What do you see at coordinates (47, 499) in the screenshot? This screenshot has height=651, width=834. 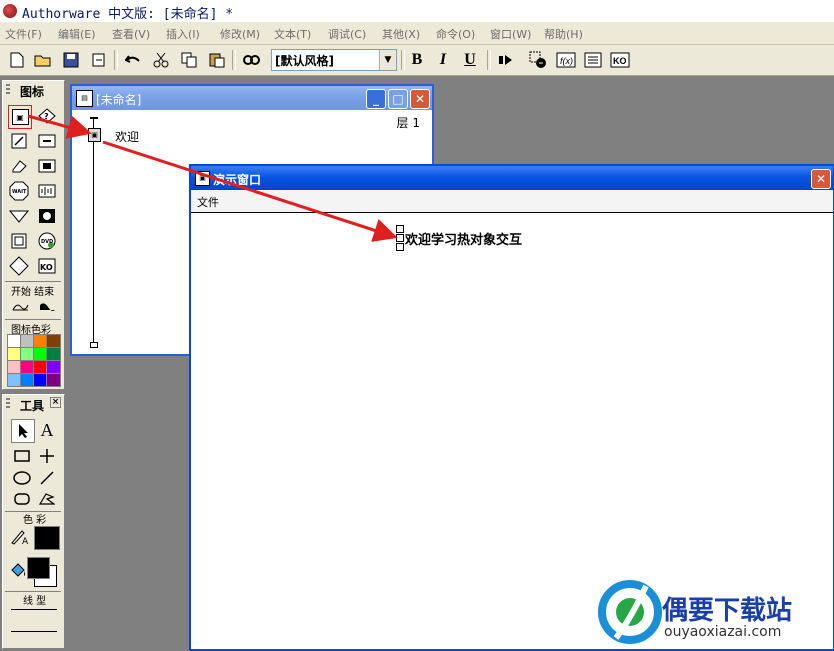 I see `polygon-tool-icon` at bounding box center [47, 499].